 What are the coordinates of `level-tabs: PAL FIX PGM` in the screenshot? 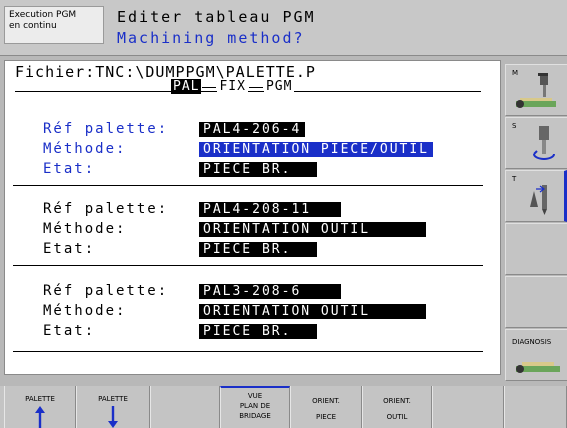 It's located at (233, 87).